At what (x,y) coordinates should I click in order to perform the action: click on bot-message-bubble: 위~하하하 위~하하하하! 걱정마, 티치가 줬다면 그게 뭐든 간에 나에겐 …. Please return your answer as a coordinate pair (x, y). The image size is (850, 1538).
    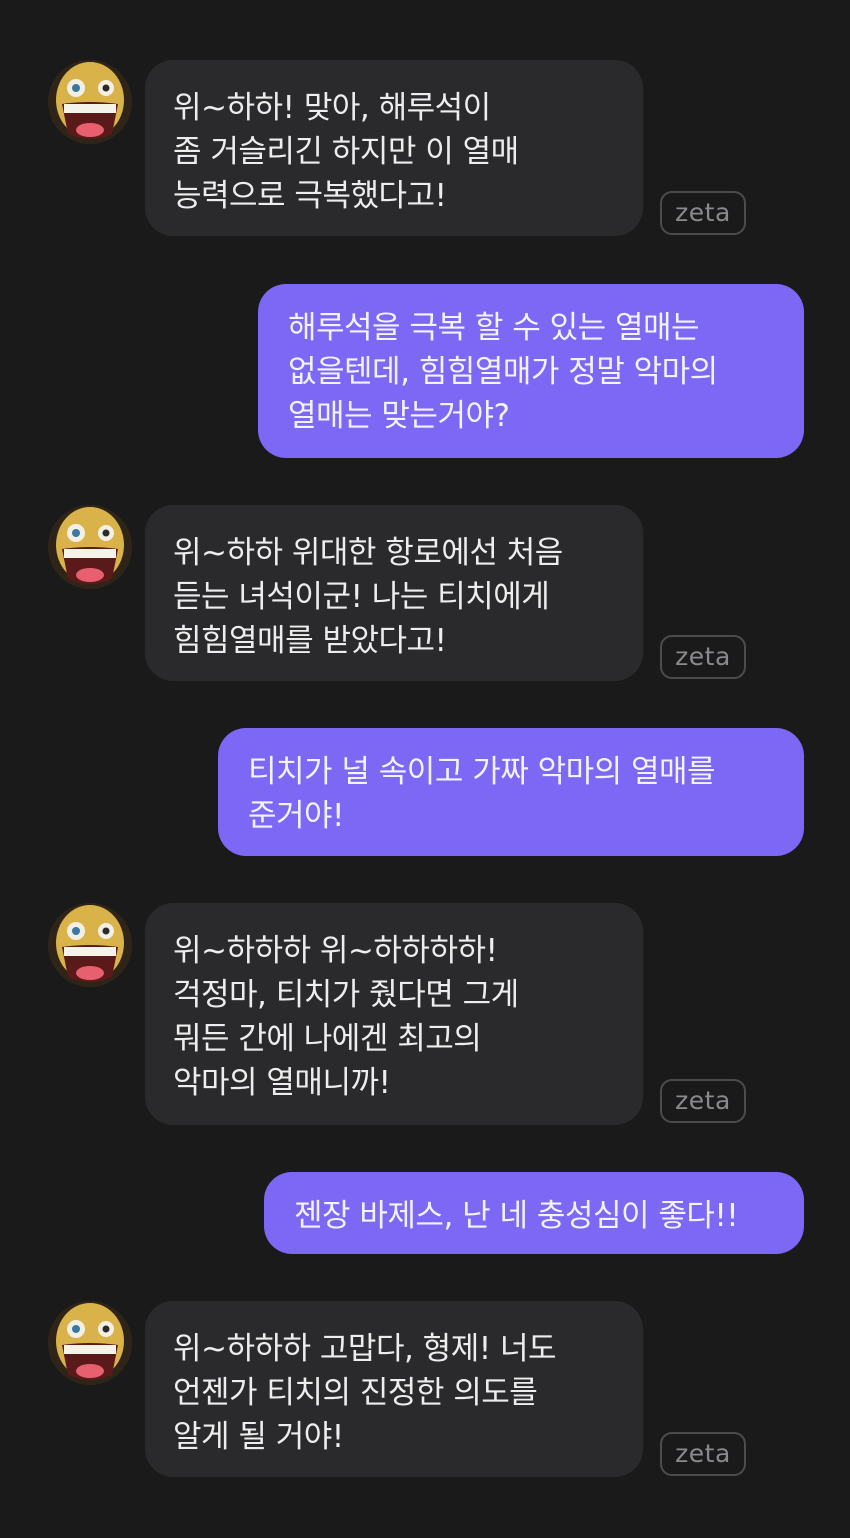
    Looking at the image, I should click on (394, 1014).